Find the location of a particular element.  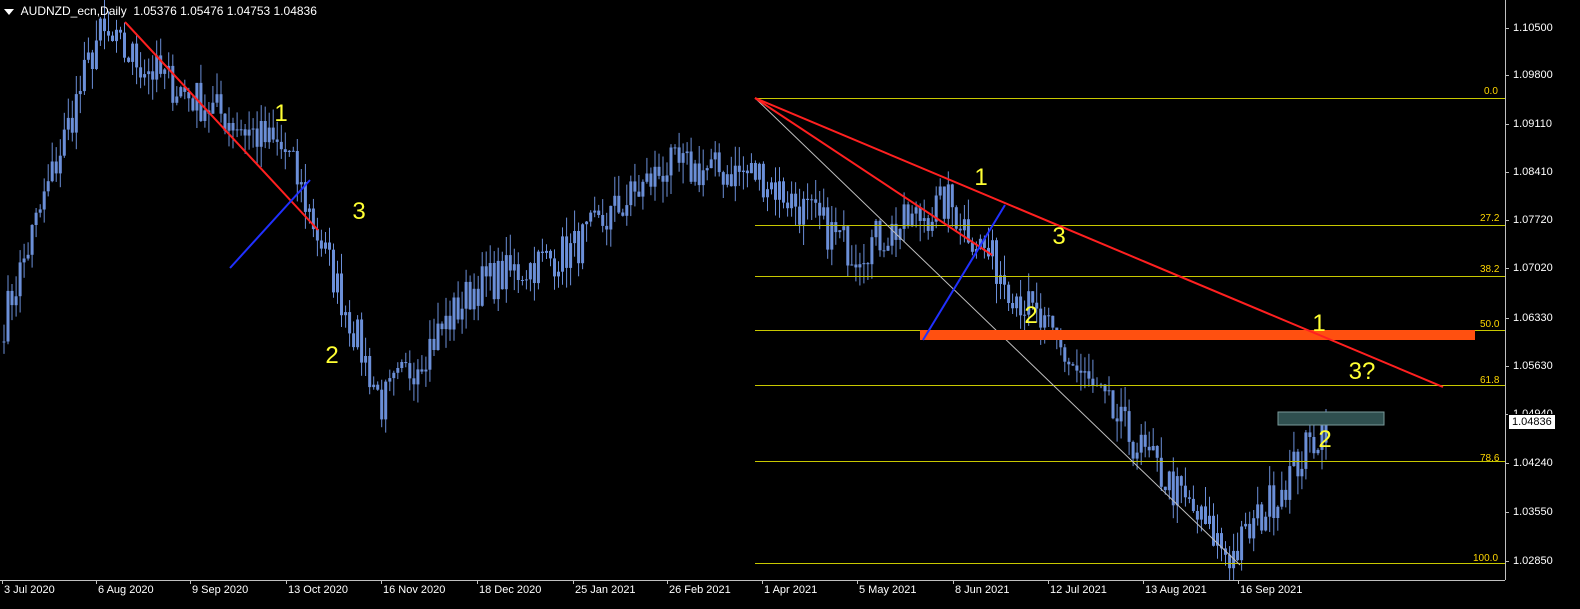

price-scale is located at coordinates (1542, 290).